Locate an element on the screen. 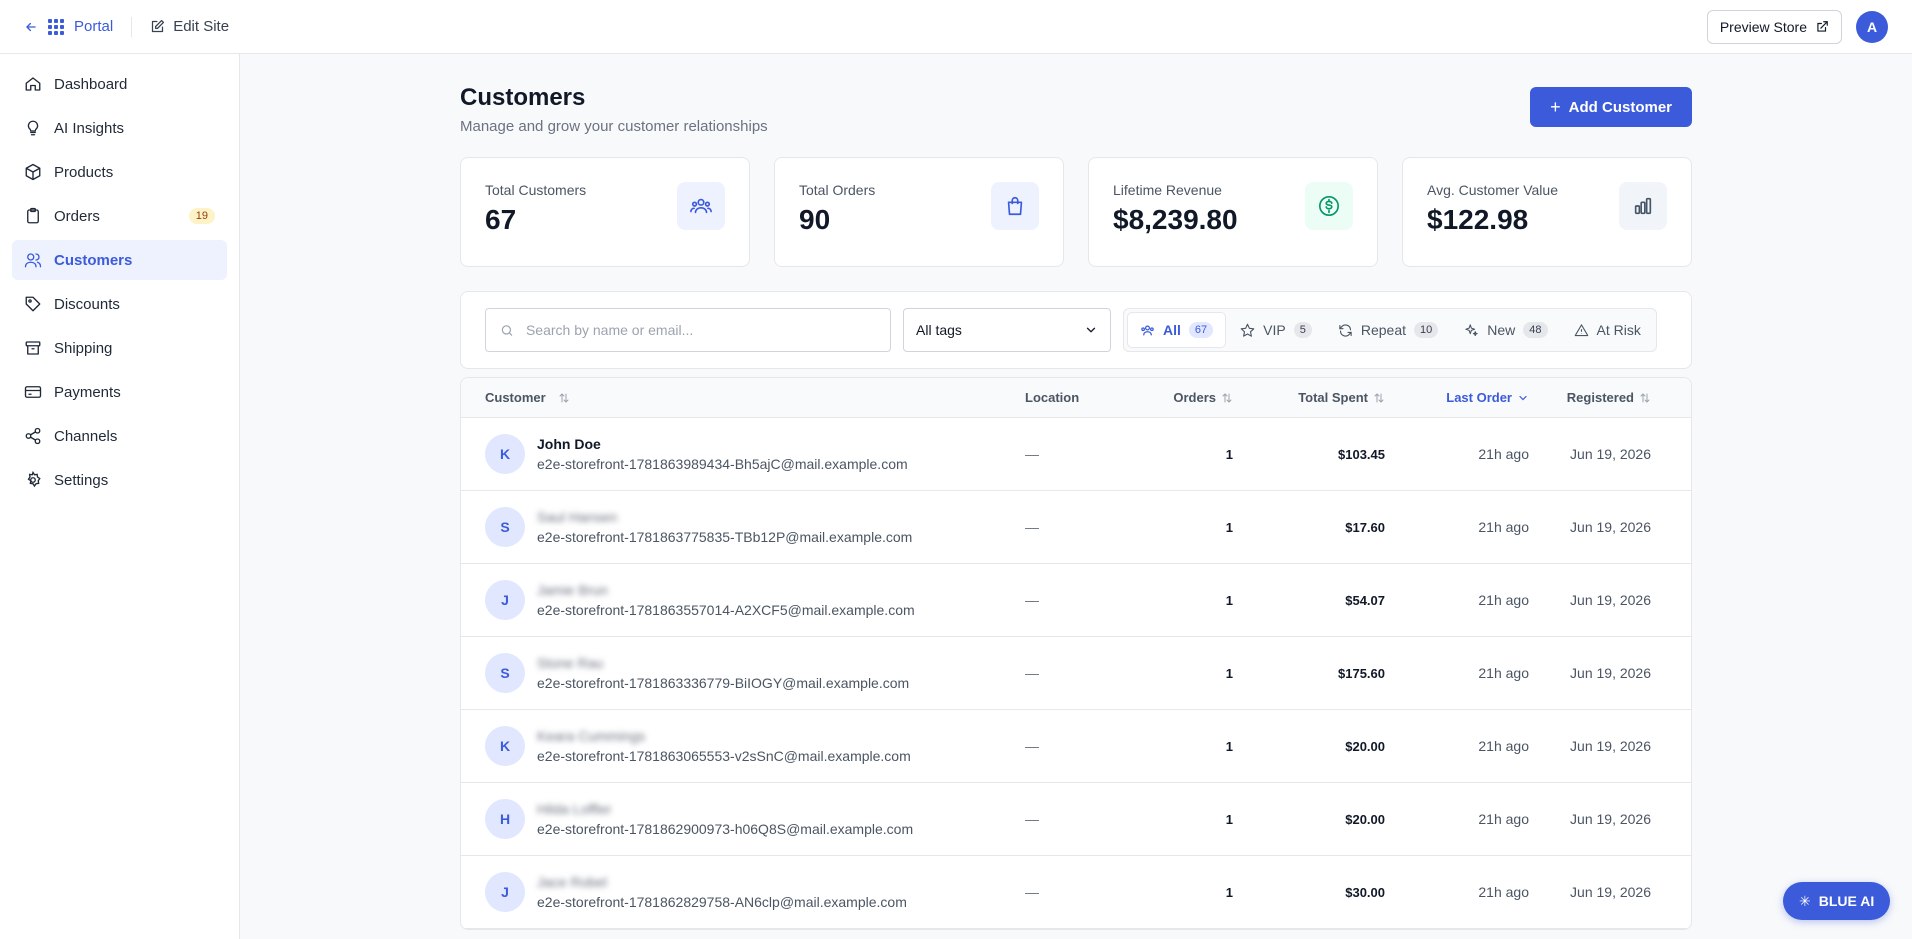 This screenshot has width=1912, height=939. customer-name: Stone Rau is located at coordinates (723, 663).